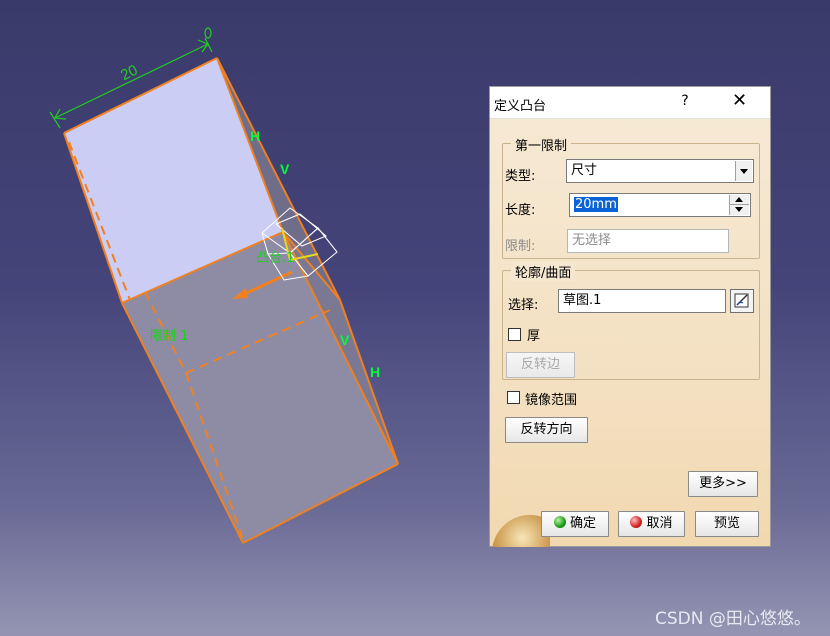 The height and width of the screenshot is (636, 830). I want to click on limit-label: 限制 1, so click(169, 336).